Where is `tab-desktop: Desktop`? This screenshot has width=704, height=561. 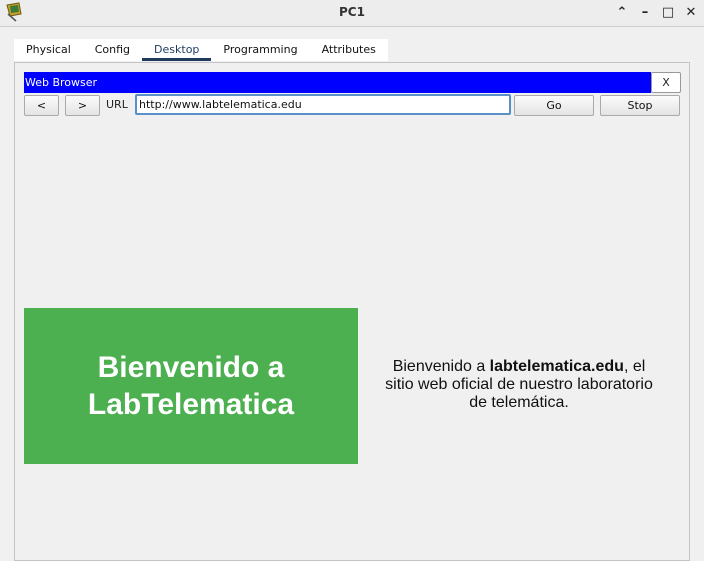
tab-desktop: Desktop is located at coordinates (177, 50).